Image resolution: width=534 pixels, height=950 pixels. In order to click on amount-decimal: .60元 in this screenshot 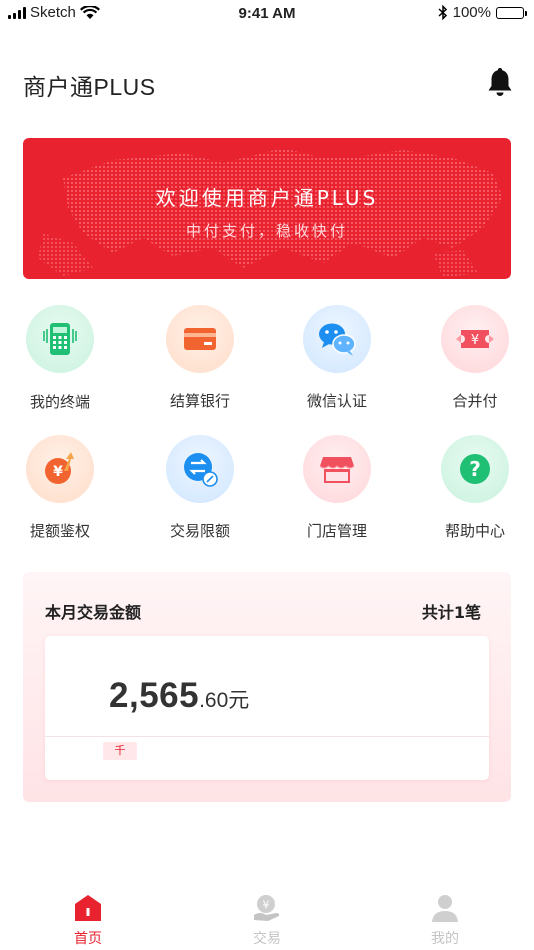, I will do `click(224, 700)`.